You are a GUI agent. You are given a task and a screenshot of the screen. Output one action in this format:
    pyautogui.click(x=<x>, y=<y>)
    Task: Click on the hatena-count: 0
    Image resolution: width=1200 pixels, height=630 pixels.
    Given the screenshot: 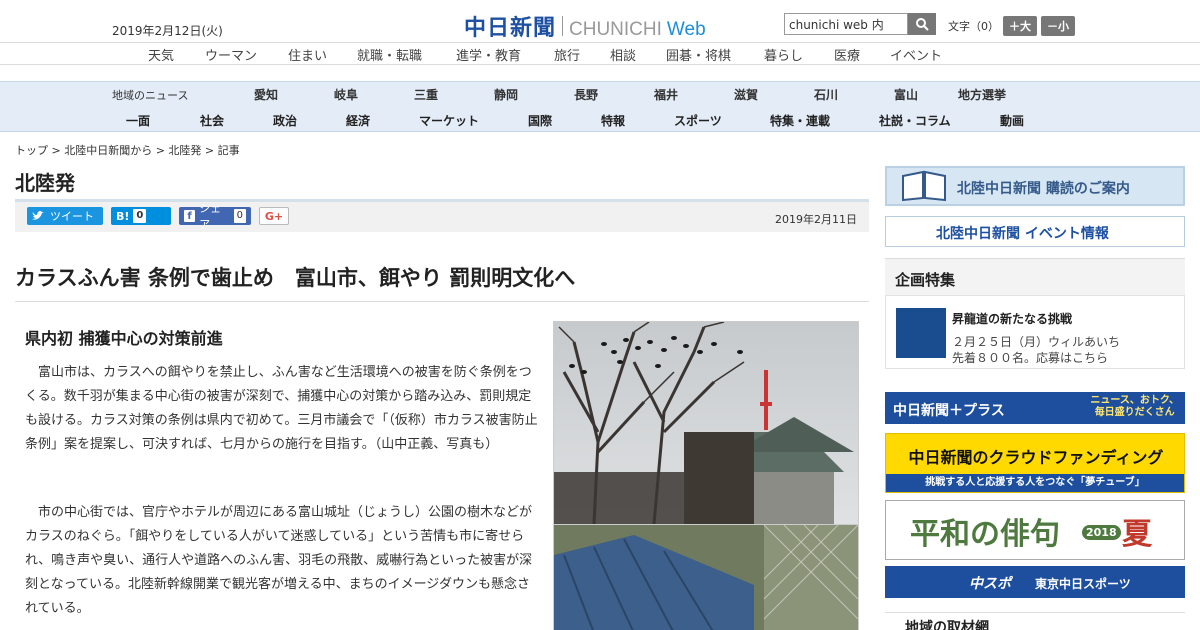 What is the action you would take?
    pyautogui.click(x=140, y=216)
    